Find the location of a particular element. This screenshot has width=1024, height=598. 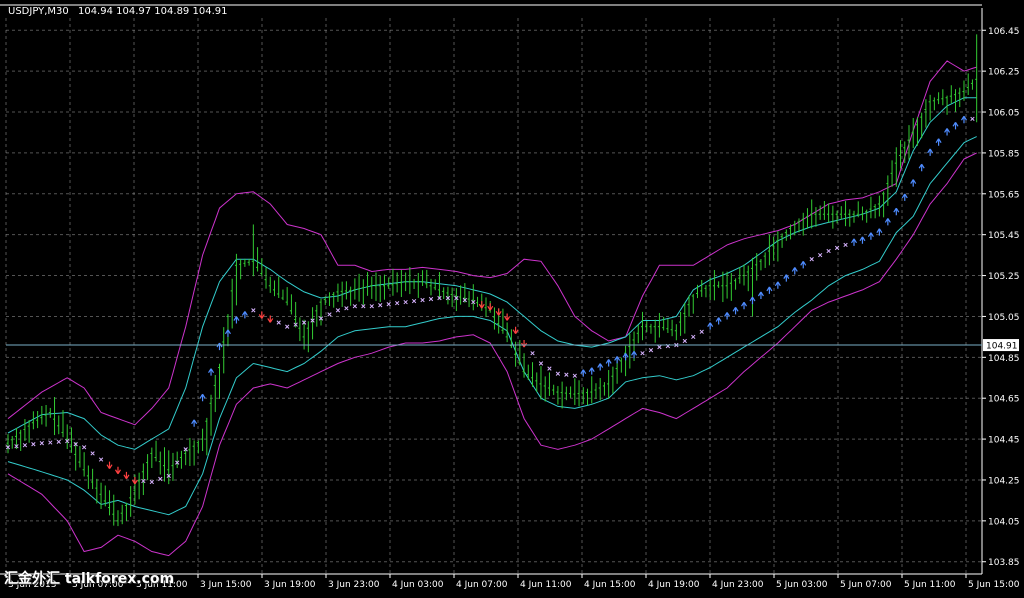

price-tick-label: 106.45 is located at coordinates (1004, 32).